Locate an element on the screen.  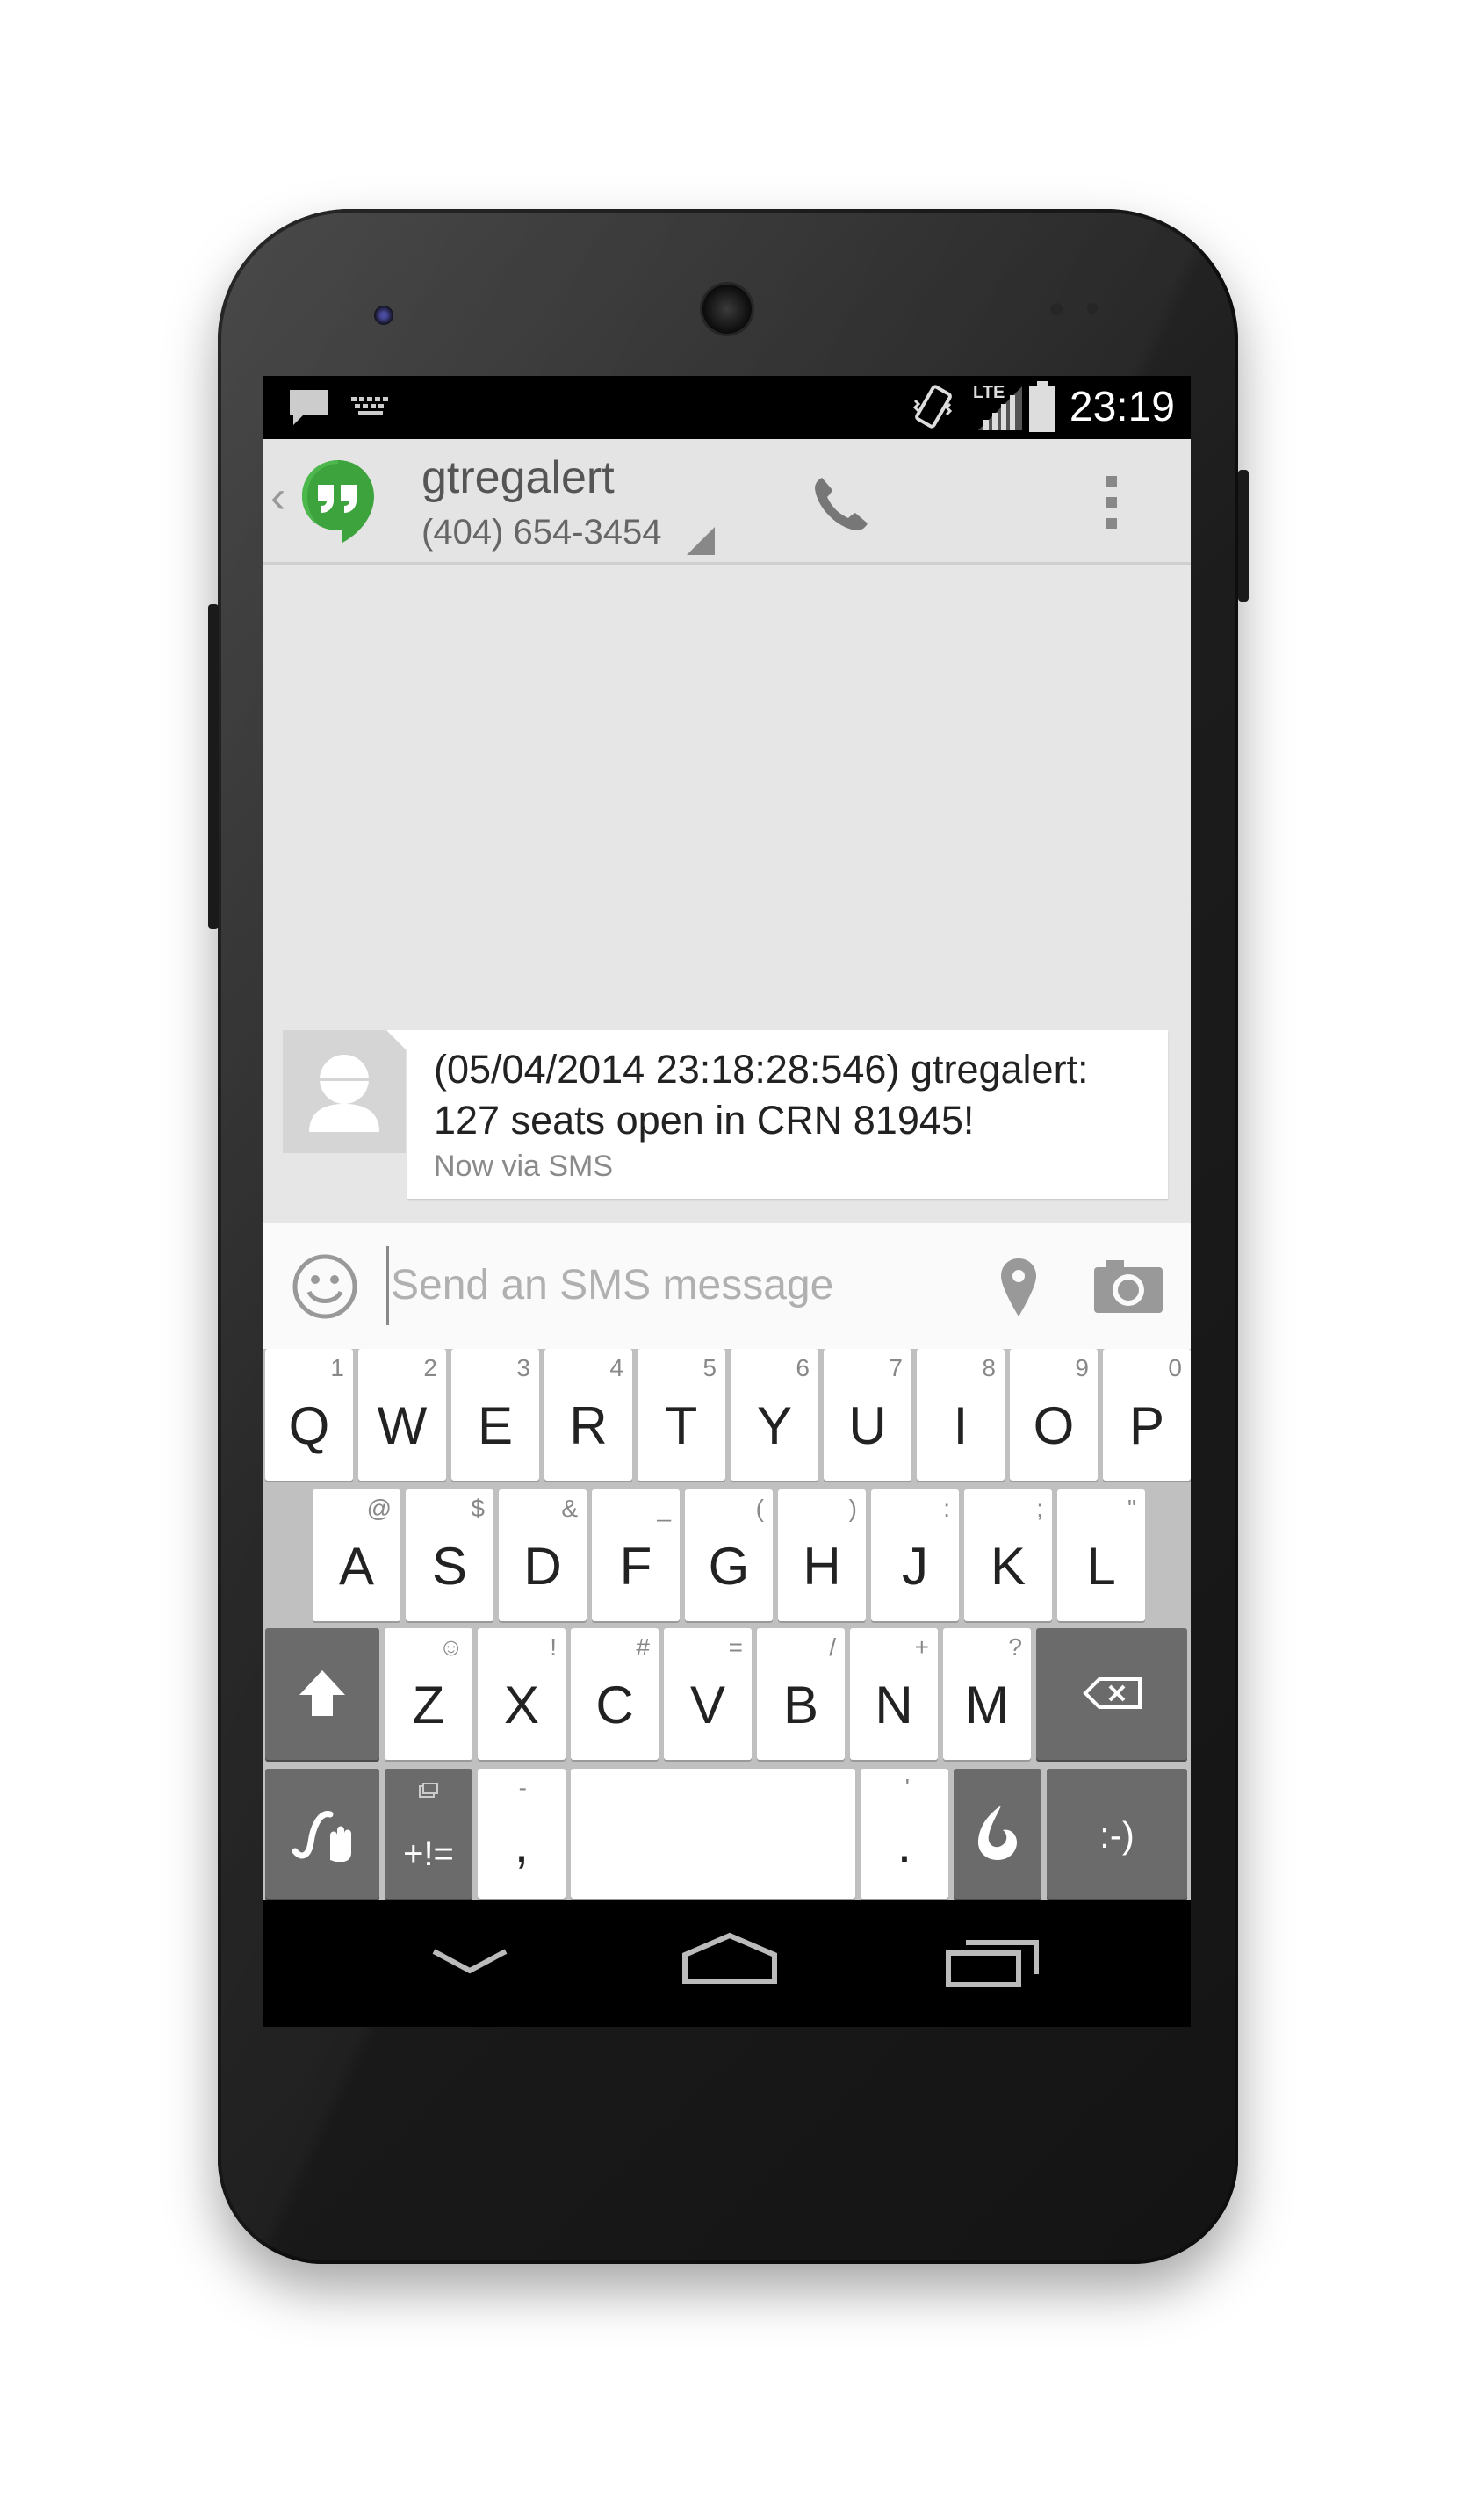
key-alt-label: 6 is located at coordinates (803, 1367).